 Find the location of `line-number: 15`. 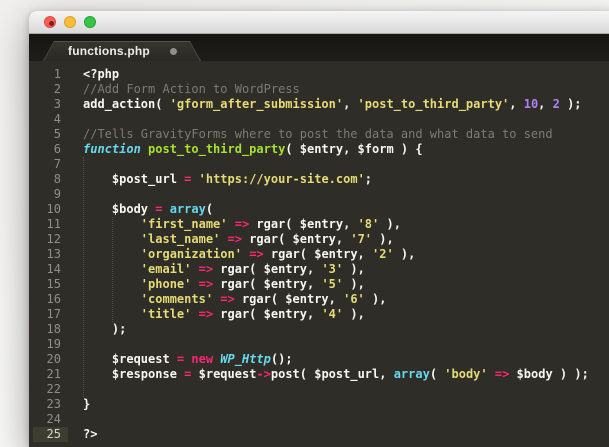

line-number: 15 is located at coordinates (53, 284).